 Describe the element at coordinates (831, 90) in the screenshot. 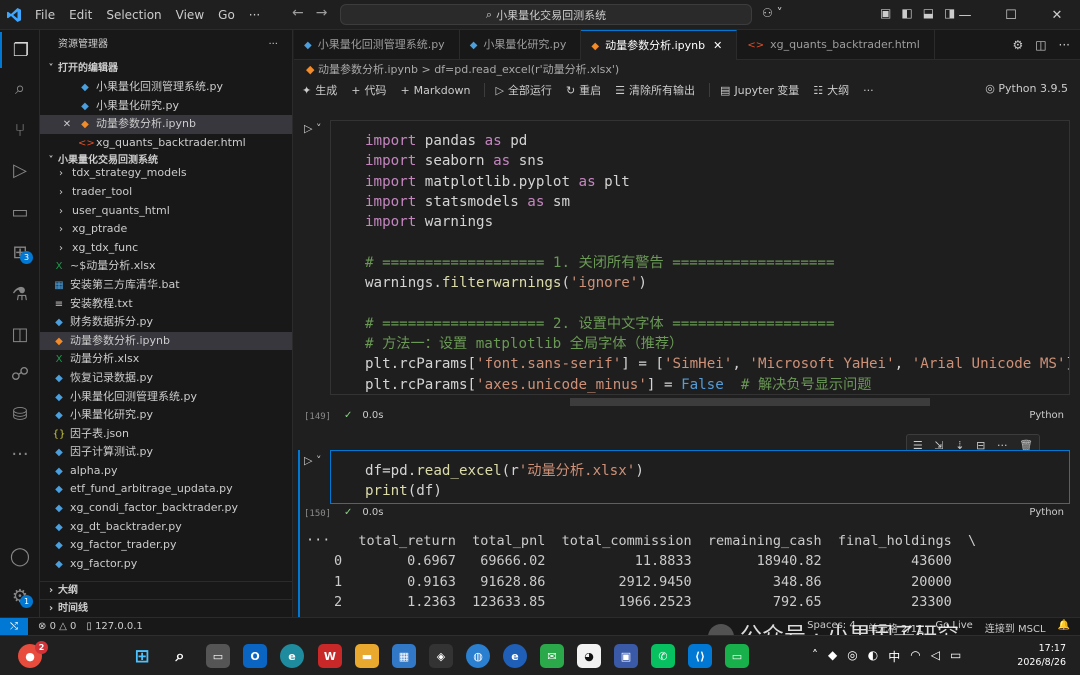

I see `outline-button: ☷ 大纲` at that location.